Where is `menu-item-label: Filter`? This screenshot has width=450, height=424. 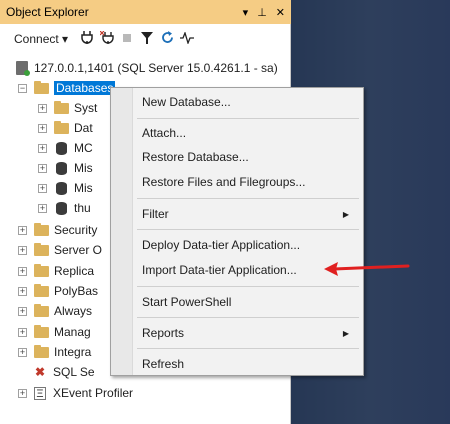
menu-item-label: Filter is located at coordinates (155, 214).